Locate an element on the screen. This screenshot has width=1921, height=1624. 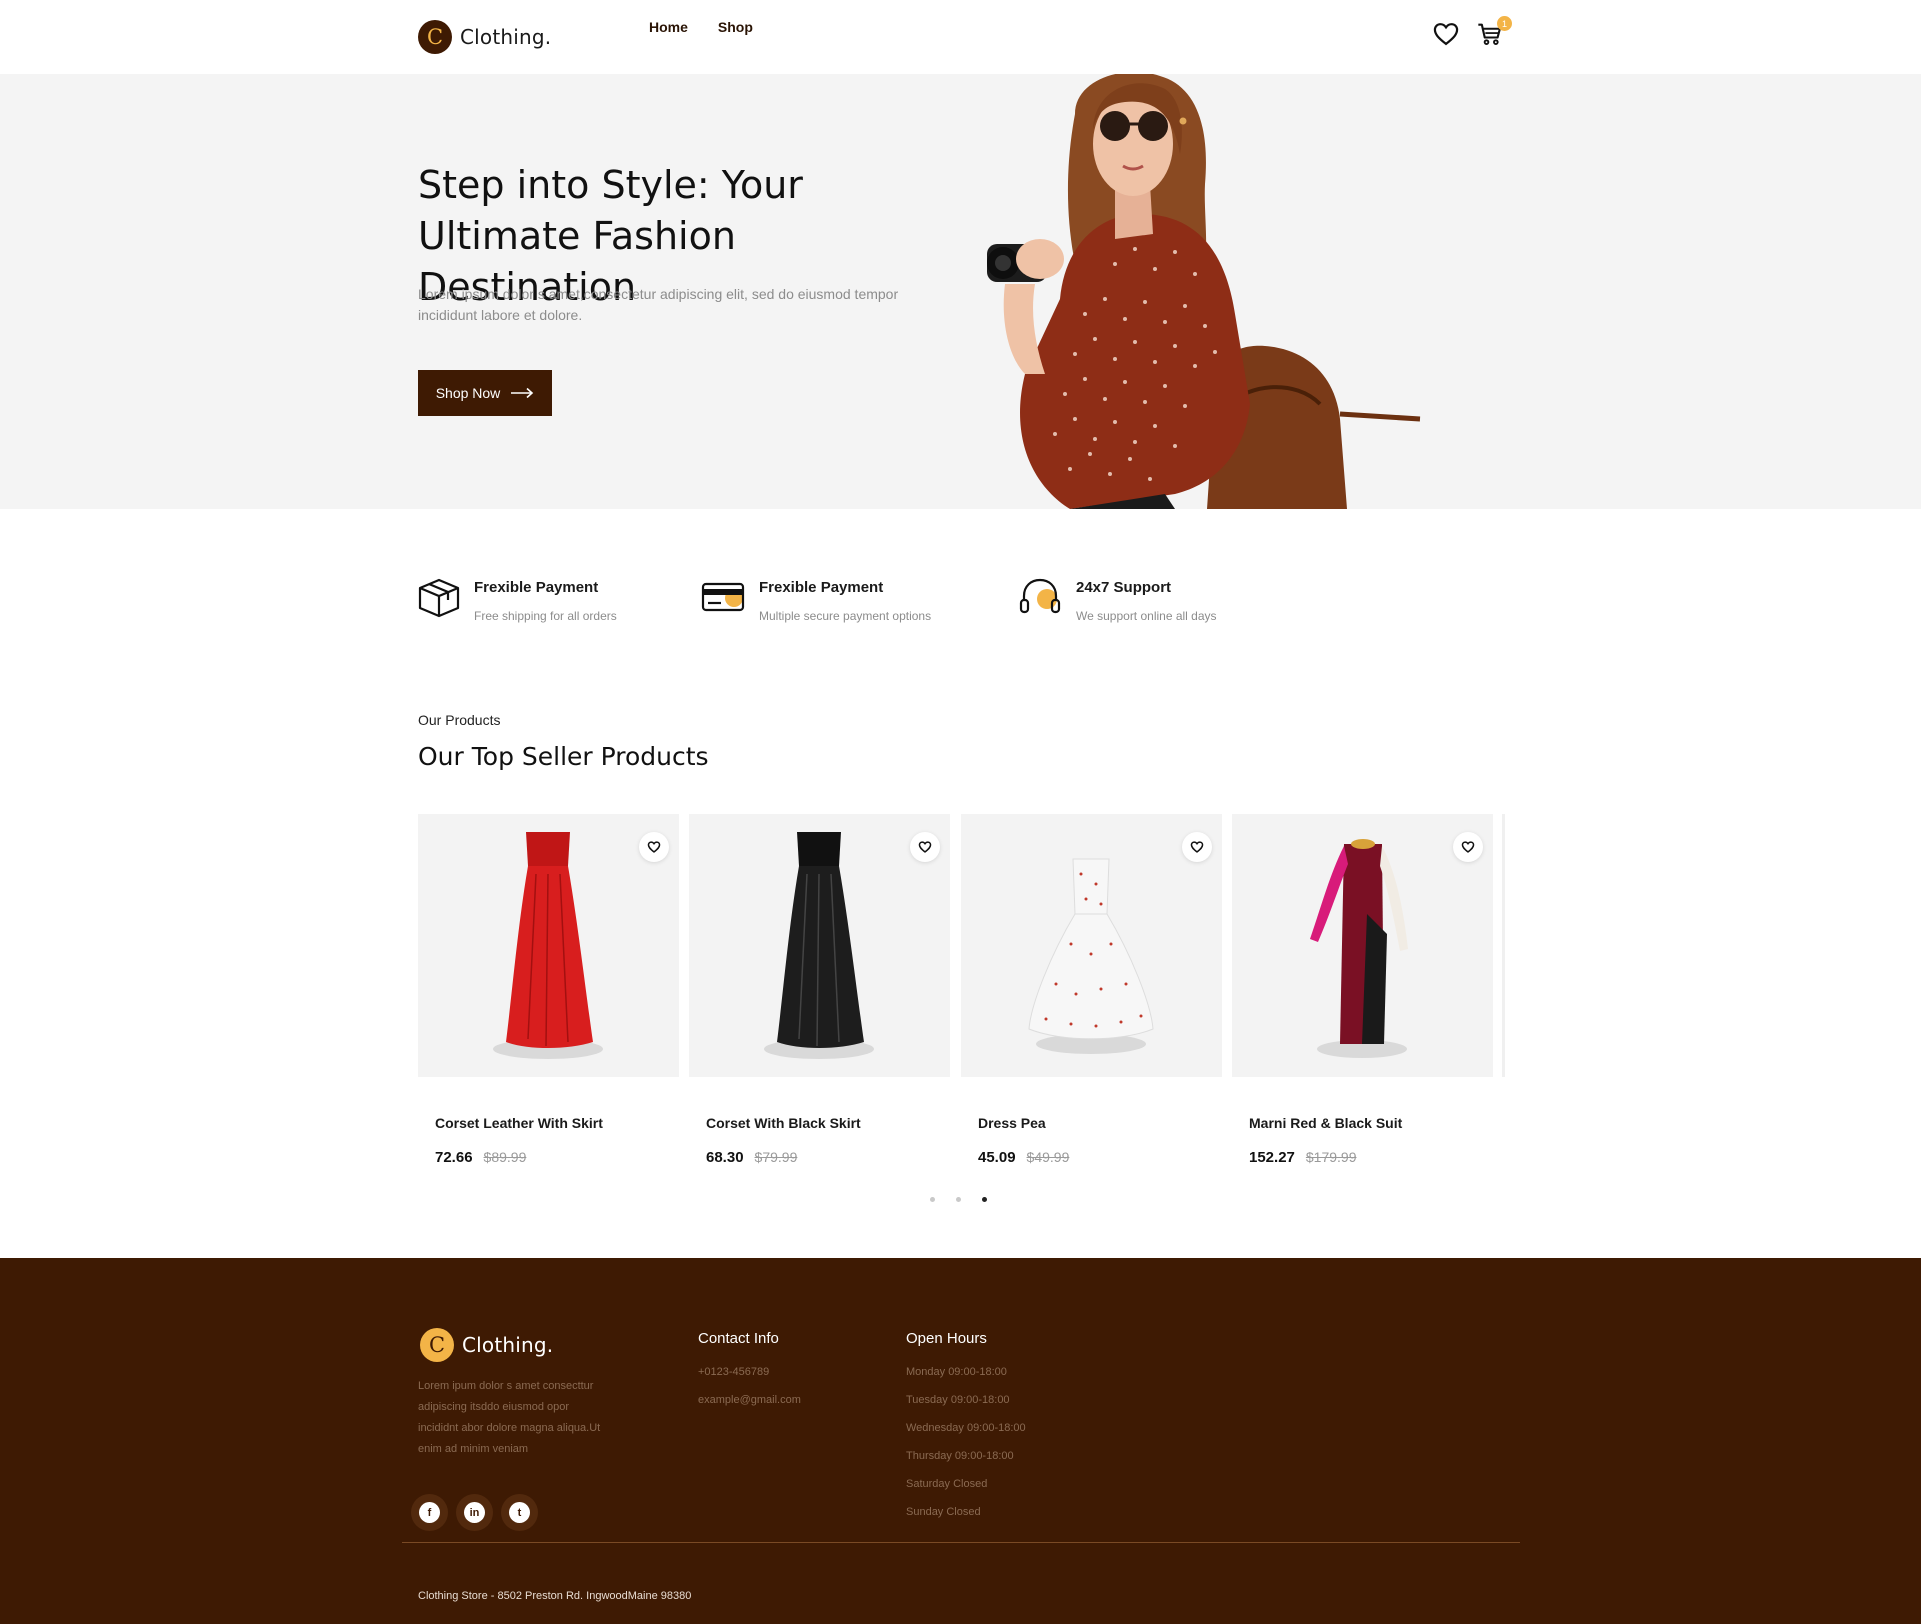
nav-home: Home is located at coordinates (668, 27).